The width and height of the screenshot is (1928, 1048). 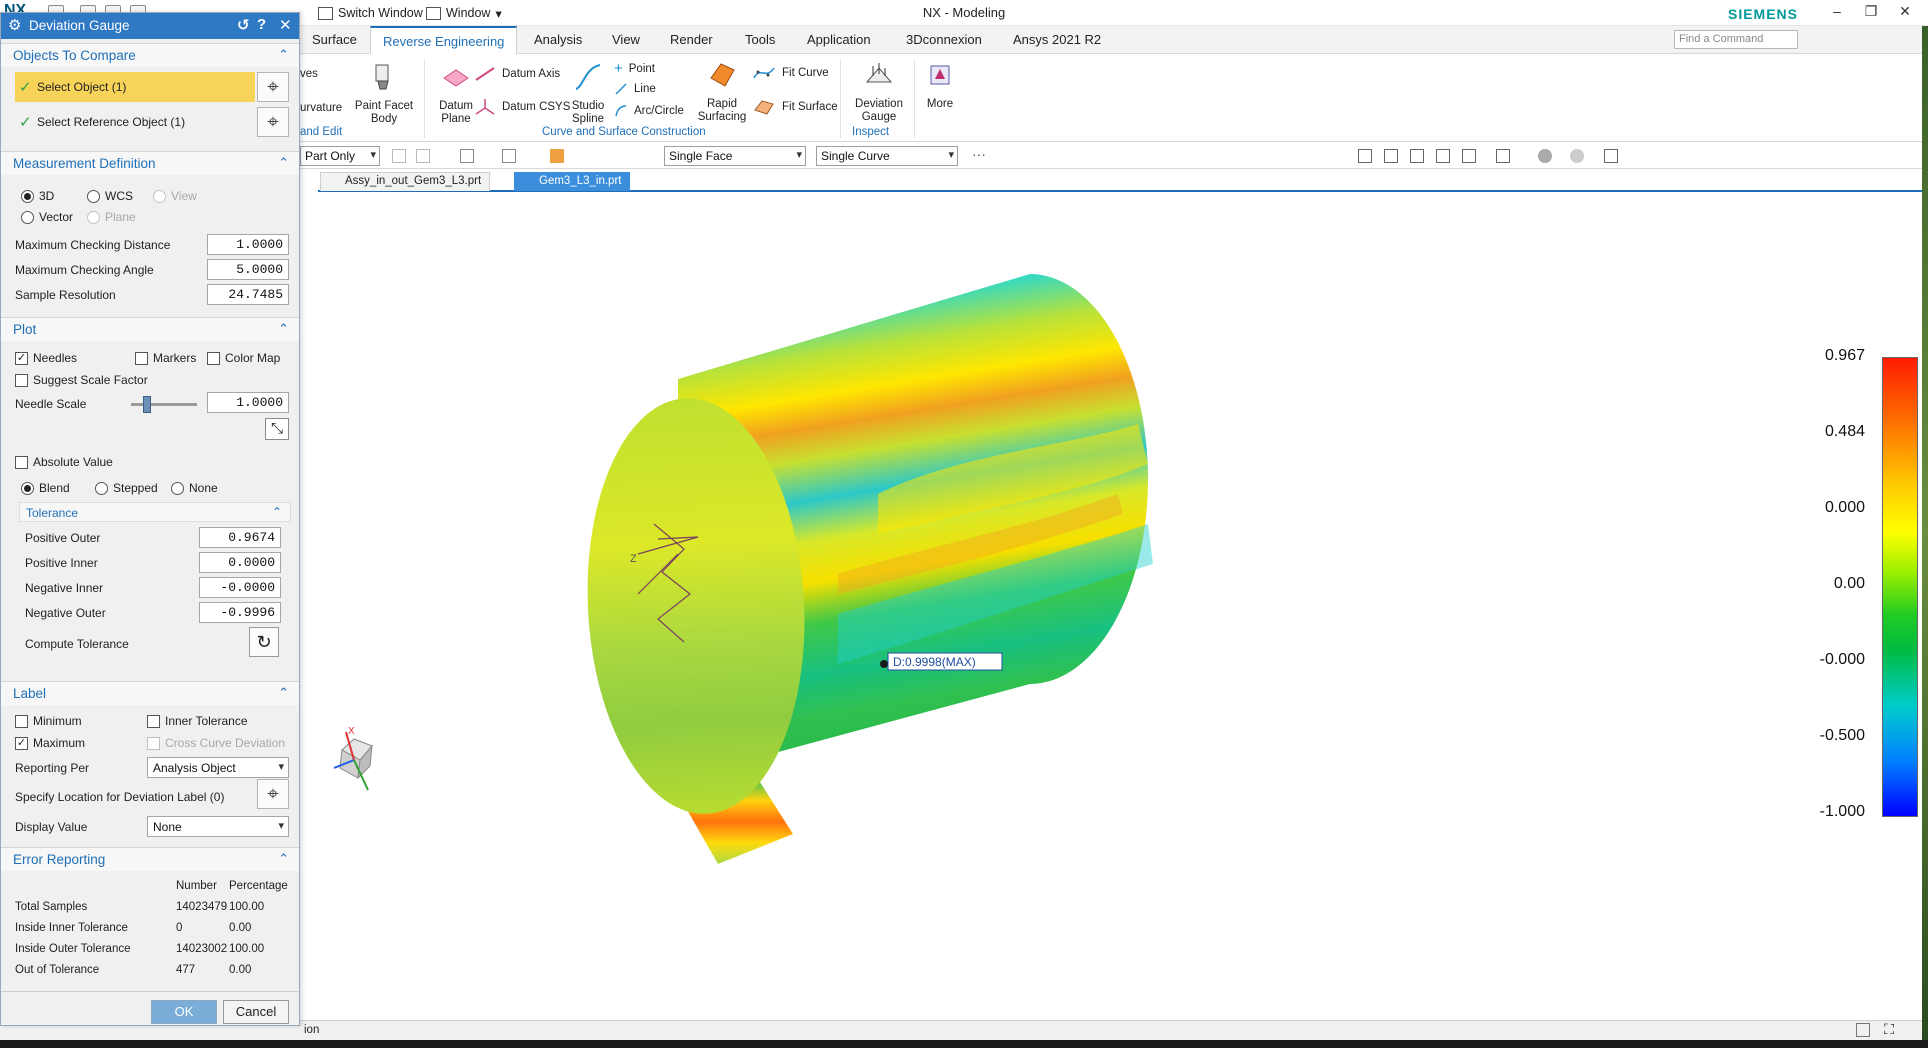 What do you see at coordinates (164, 404) in the screenshot?
I see `needle-scale-slider` at bounding box center [164, 404].